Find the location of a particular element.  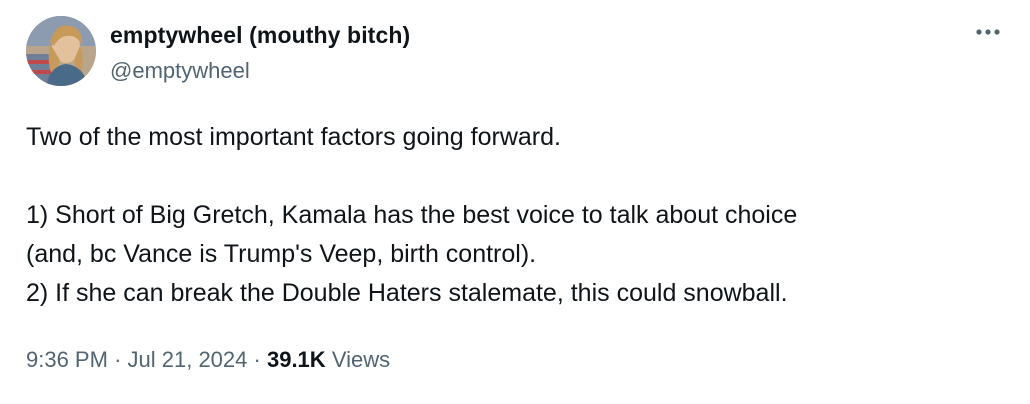

more-options-button is located at coordinates (988, 32).